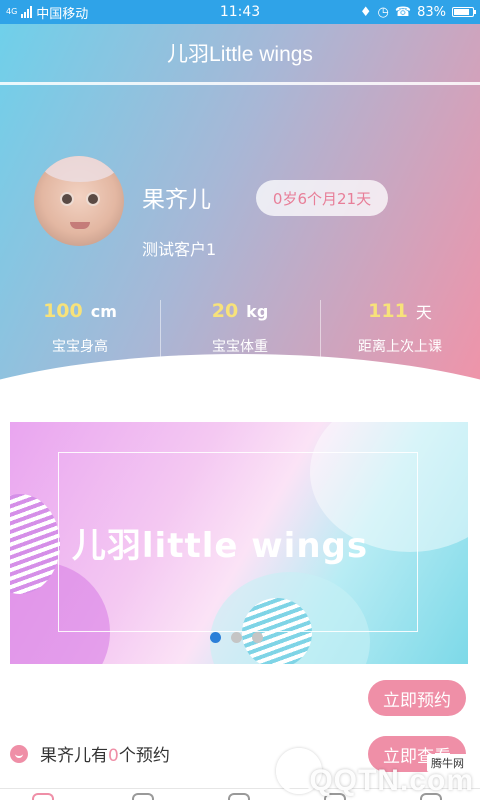 The width and height of the screenshot is (480, 800). What do you see at coordinates (220, 546) in the screenshot?
I see `banner-text: 儿羽little wings` at bounding box center [220, 546].